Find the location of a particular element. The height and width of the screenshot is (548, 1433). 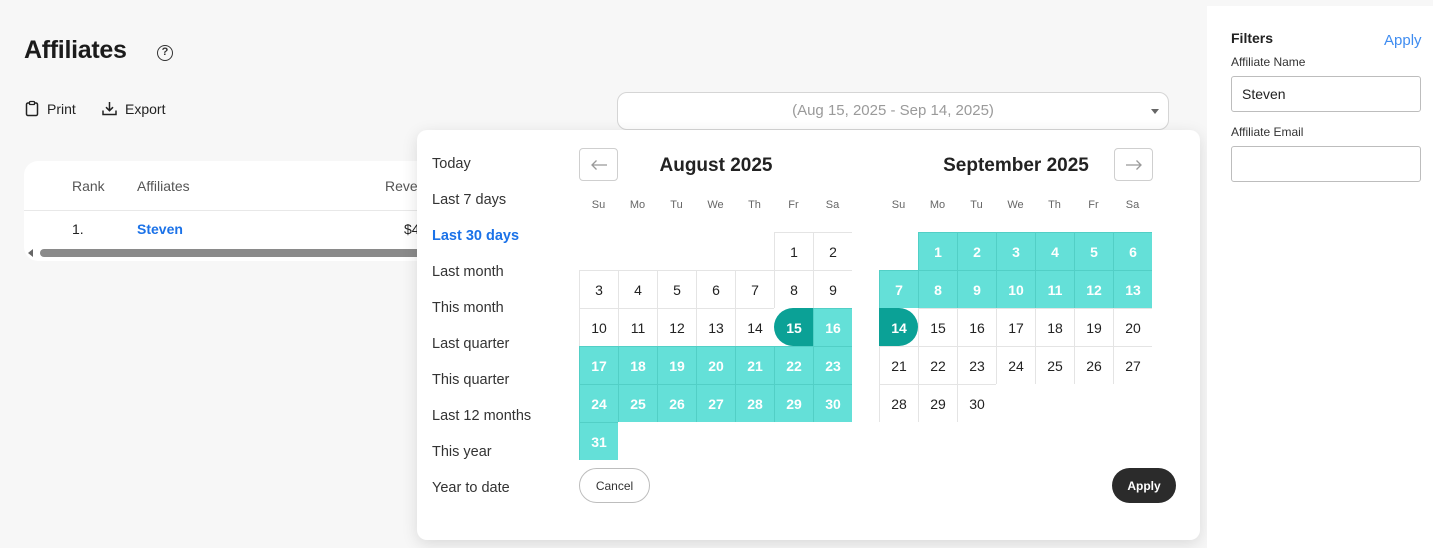

affiliate-email-input is located at coordinates (1326, 164).